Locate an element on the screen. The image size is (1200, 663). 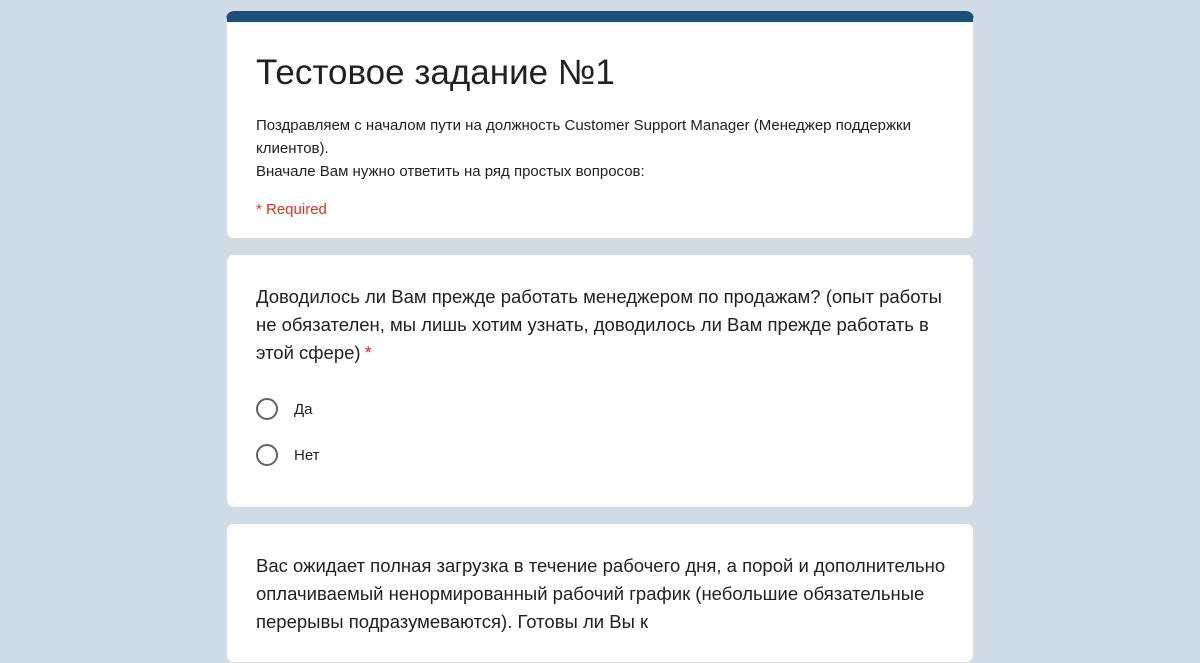
option-label: Да is located at coordinates (303, 409).